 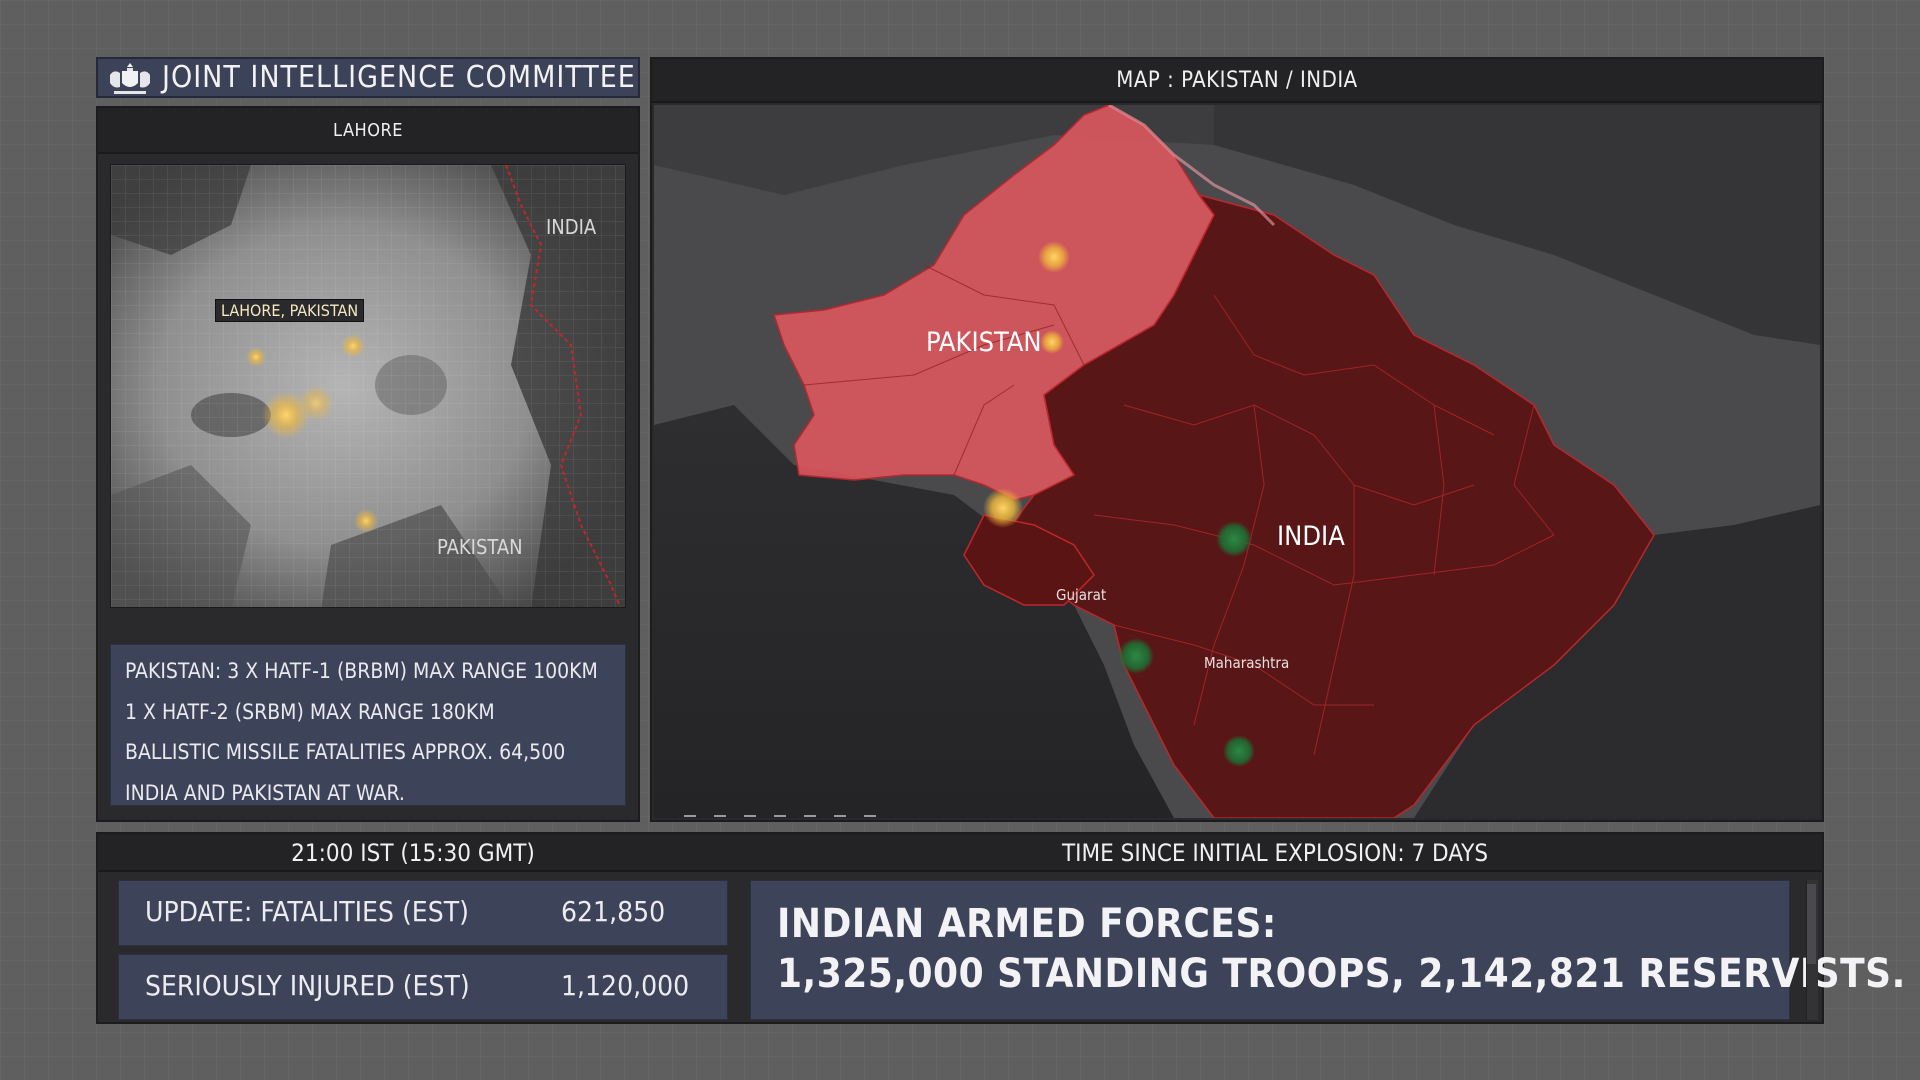 I want to click on map-label-india: INDIA, so click(x=1311, y=536).